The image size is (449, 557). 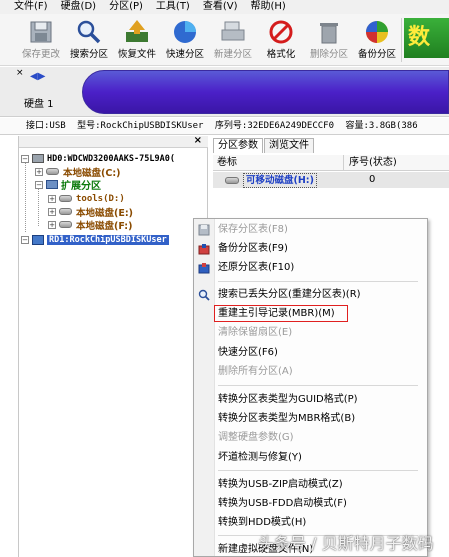 What do you see at coordinates (260, 458) in the screenshot?
I see `menu-item-bad-sector-check: 坏道检测与修复(Y)` at bounding box center [260, 458].